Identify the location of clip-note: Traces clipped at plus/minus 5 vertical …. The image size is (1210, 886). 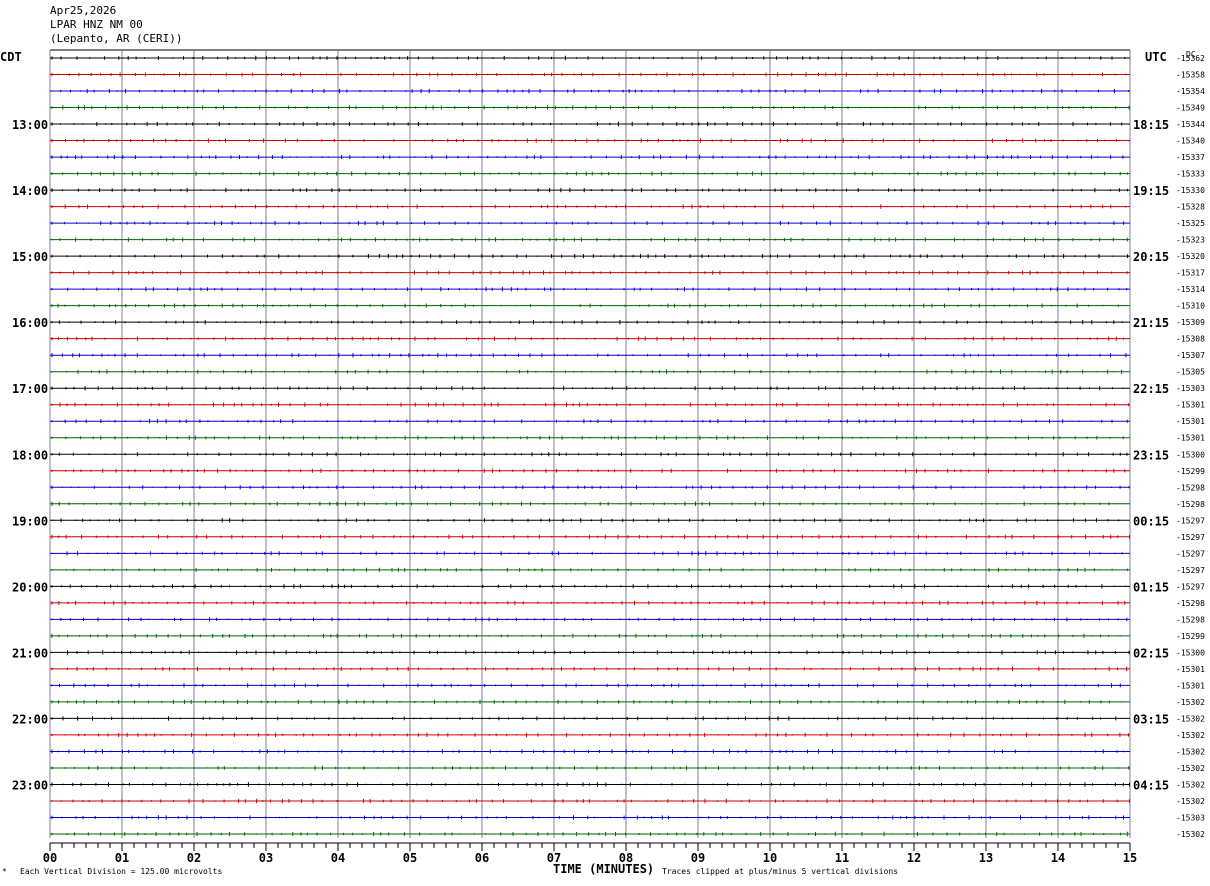
(780, 871).